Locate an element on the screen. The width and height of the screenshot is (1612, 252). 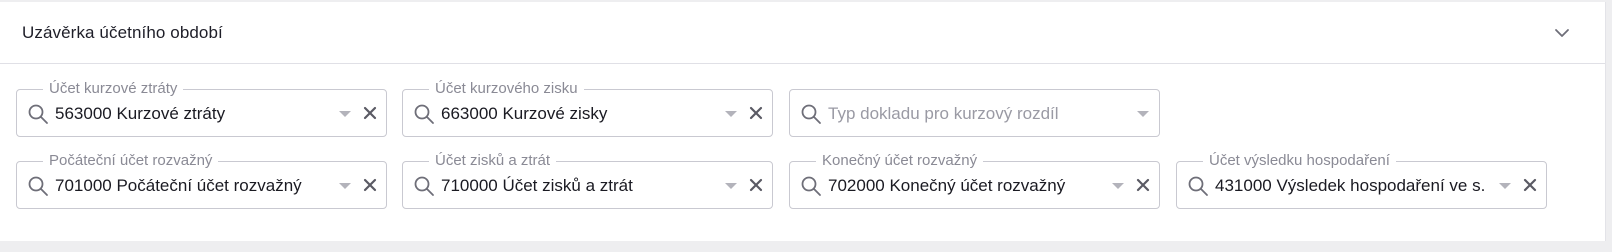
exchange-difference-doc-type-field: Typ dokladu pro kurzový rozdíl is located at coordinates (974, 113).